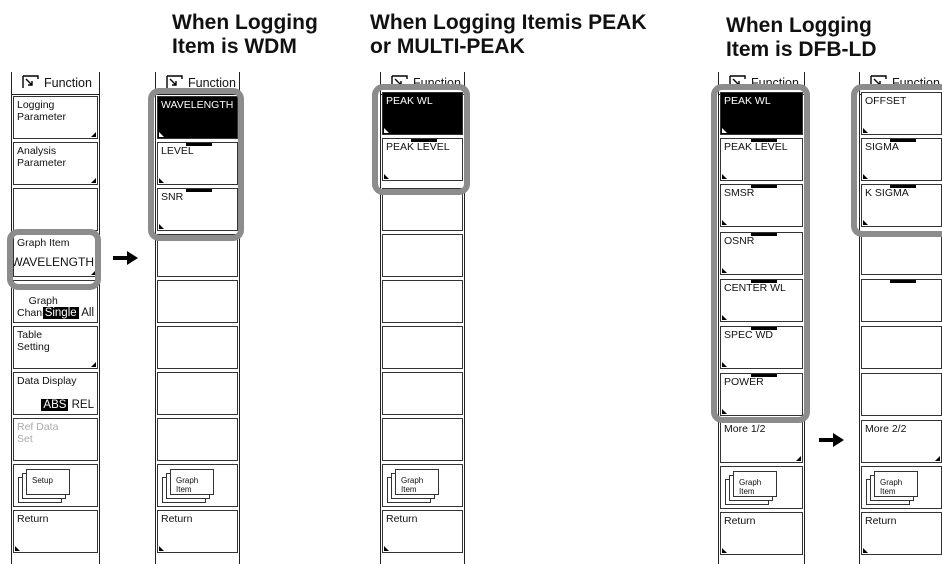 This screenshot has height=564, width=942. What do you see at coordinates (422, 113) in the screenshot?
I see `peak-wl-button: PEAK WL` at bounding box center [422, 113].